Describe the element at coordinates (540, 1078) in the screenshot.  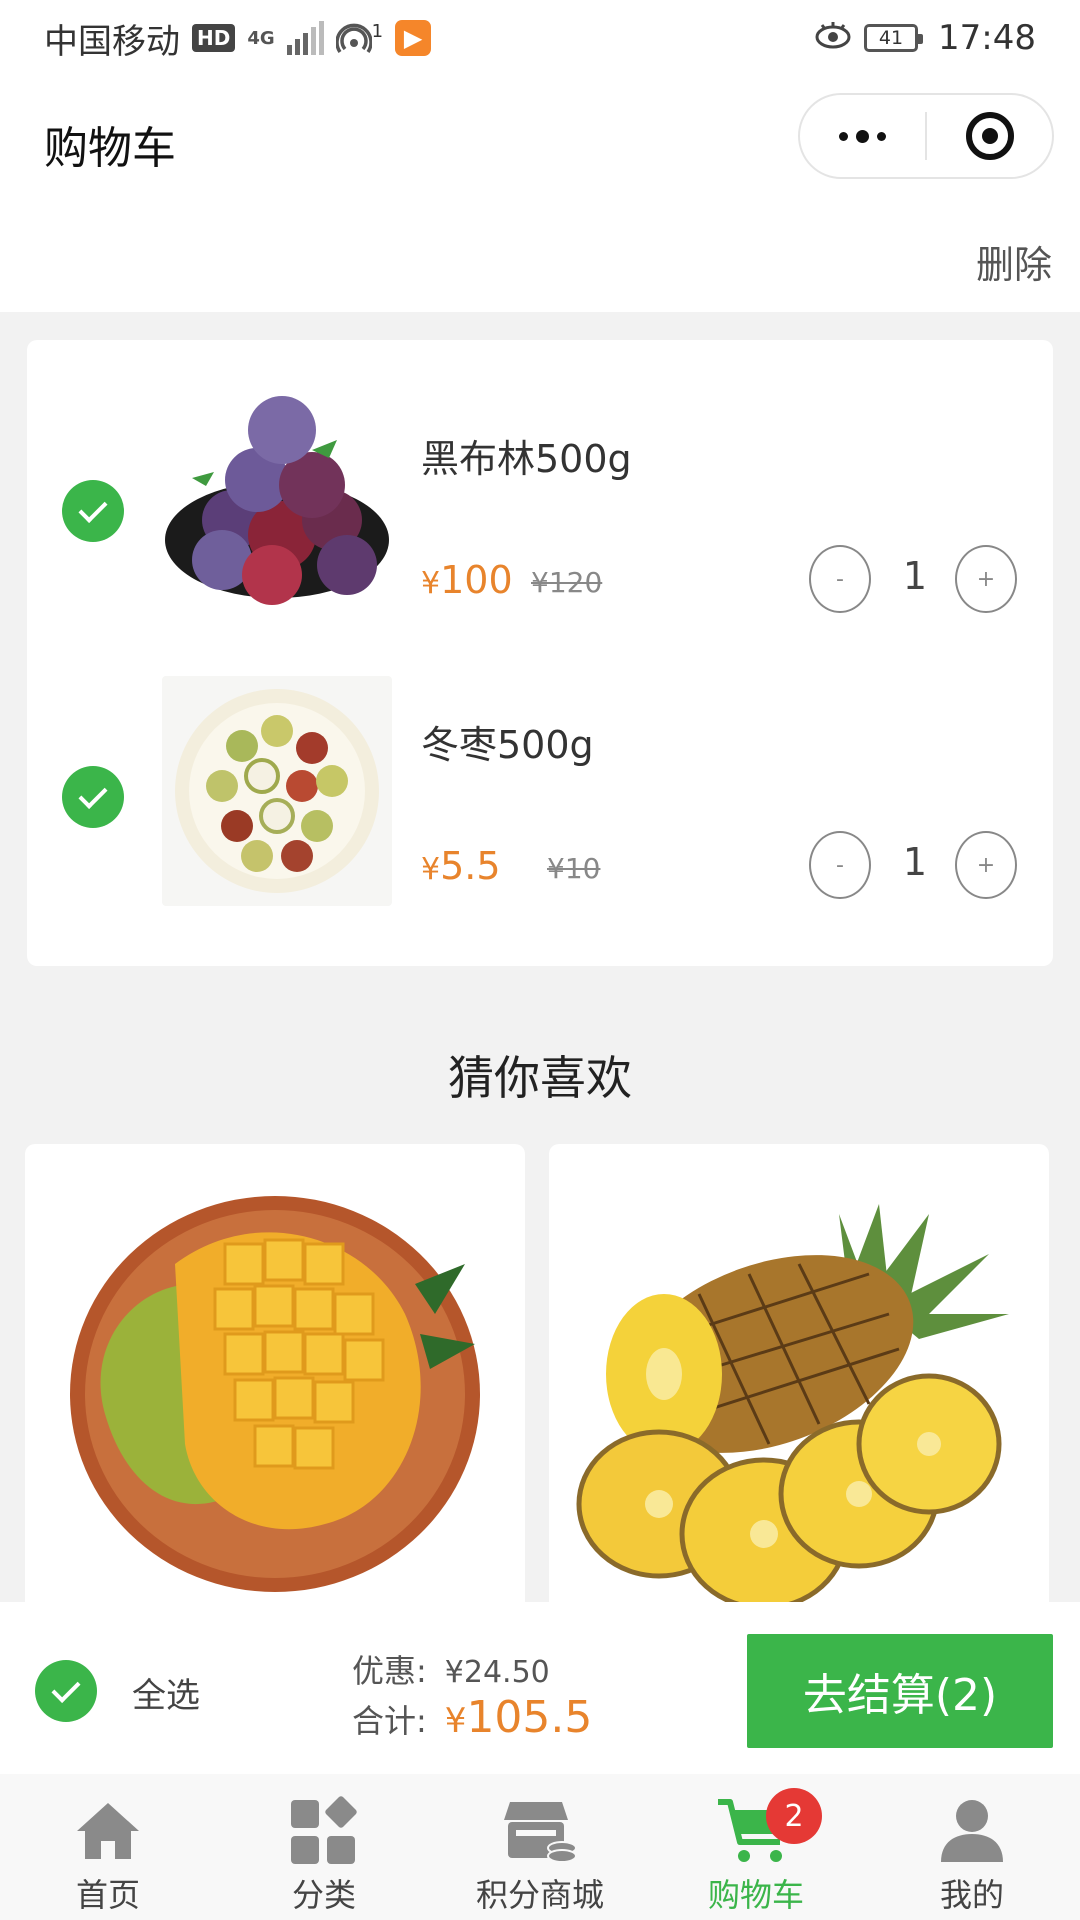
I see `recommend-title: 猜你喜欢` at that location.